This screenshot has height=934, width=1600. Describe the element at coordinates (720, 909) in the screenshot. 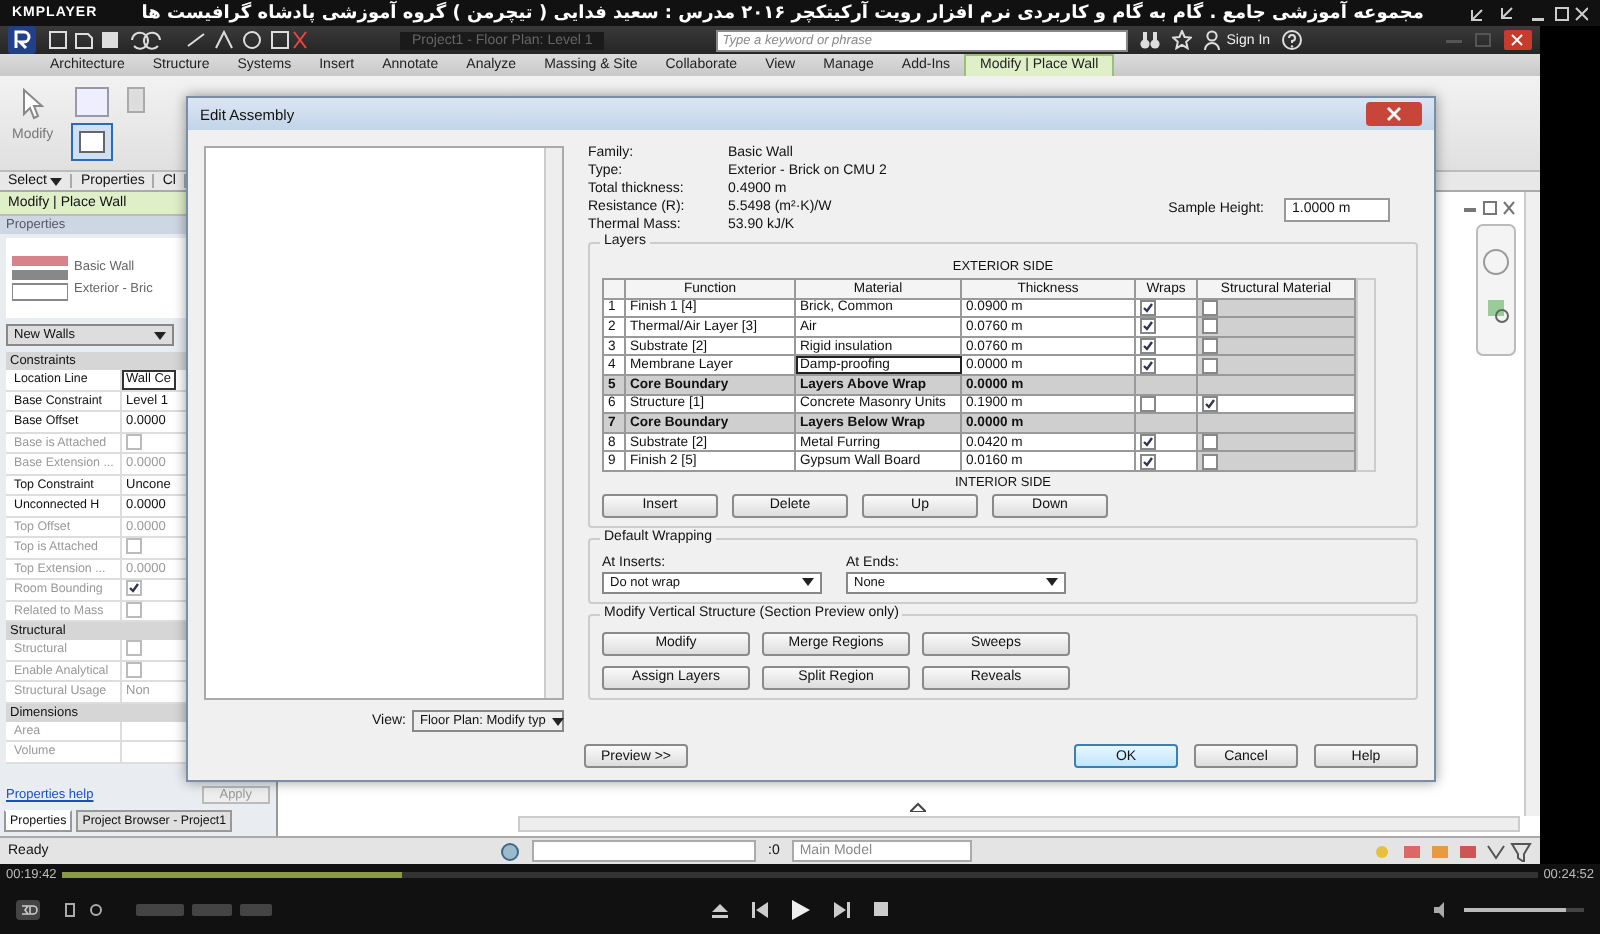

I see `eject-icon` at that location.